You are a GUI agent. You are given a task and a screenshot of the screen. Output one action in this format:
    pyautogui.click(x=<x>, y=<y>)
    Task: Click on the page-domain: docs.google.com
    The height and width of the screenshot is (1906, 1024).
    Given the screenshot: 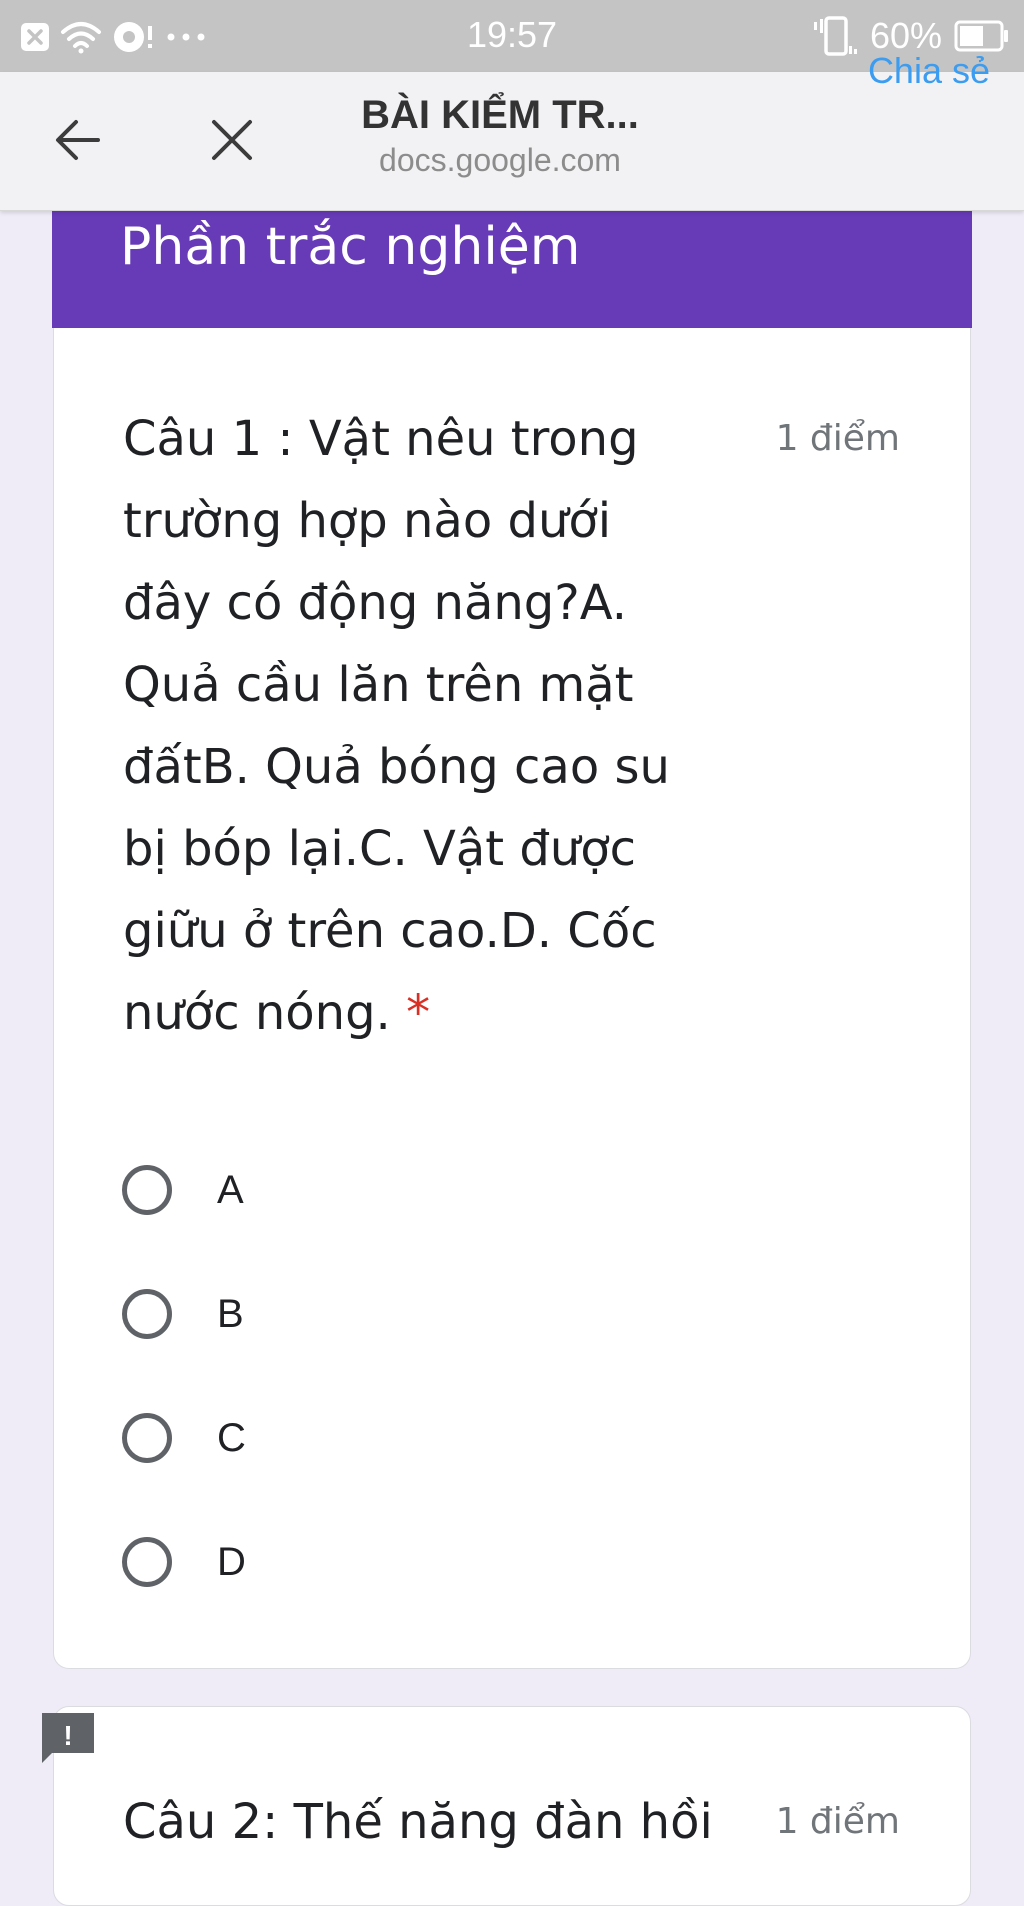 What is the action you would take?
    pyautogui.click(x=500, y=160)
    